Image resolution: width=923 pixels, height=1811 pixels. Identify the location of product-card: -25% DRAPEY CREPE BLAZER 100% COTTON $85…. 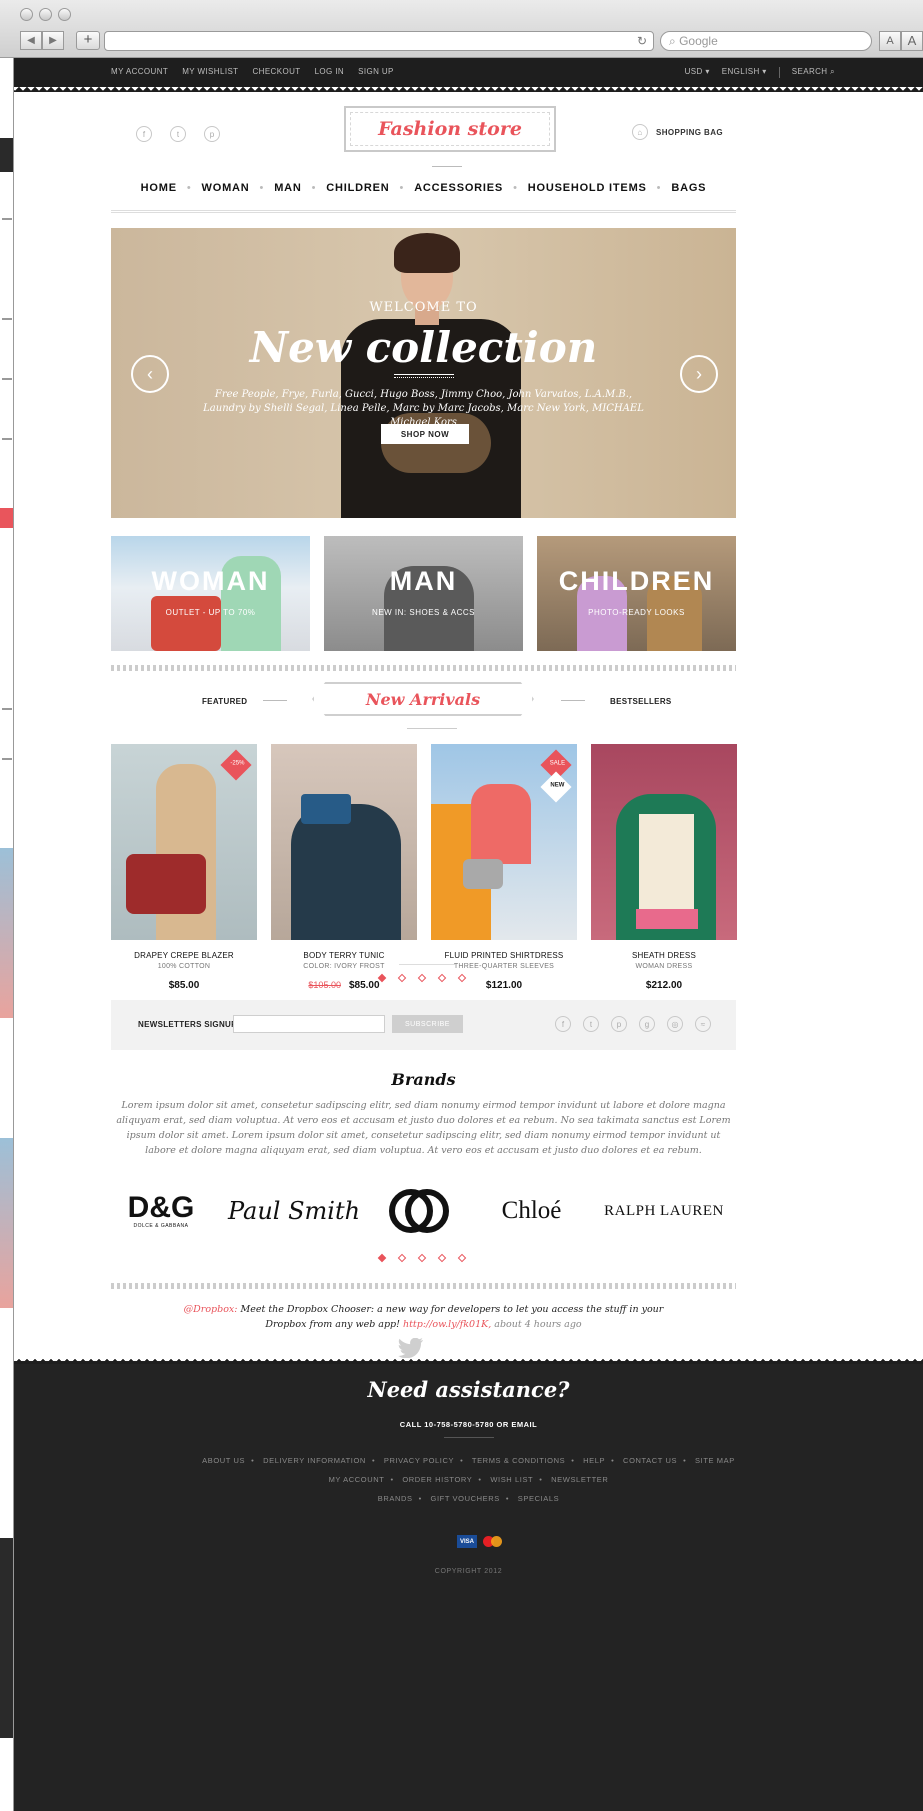
(184, 867).